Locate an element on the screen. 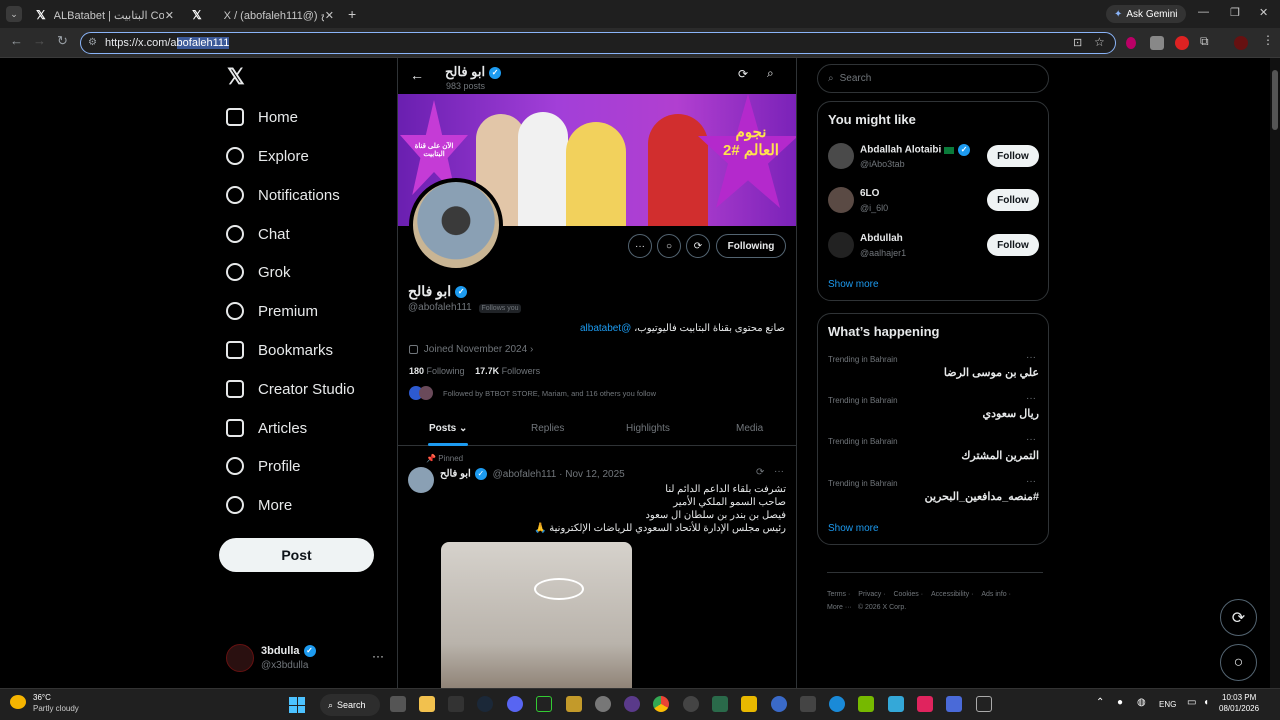 Image resolution: width=1280 pixels, height=720 pixels. footer-link: Terms is located at coordinates (836, 594).